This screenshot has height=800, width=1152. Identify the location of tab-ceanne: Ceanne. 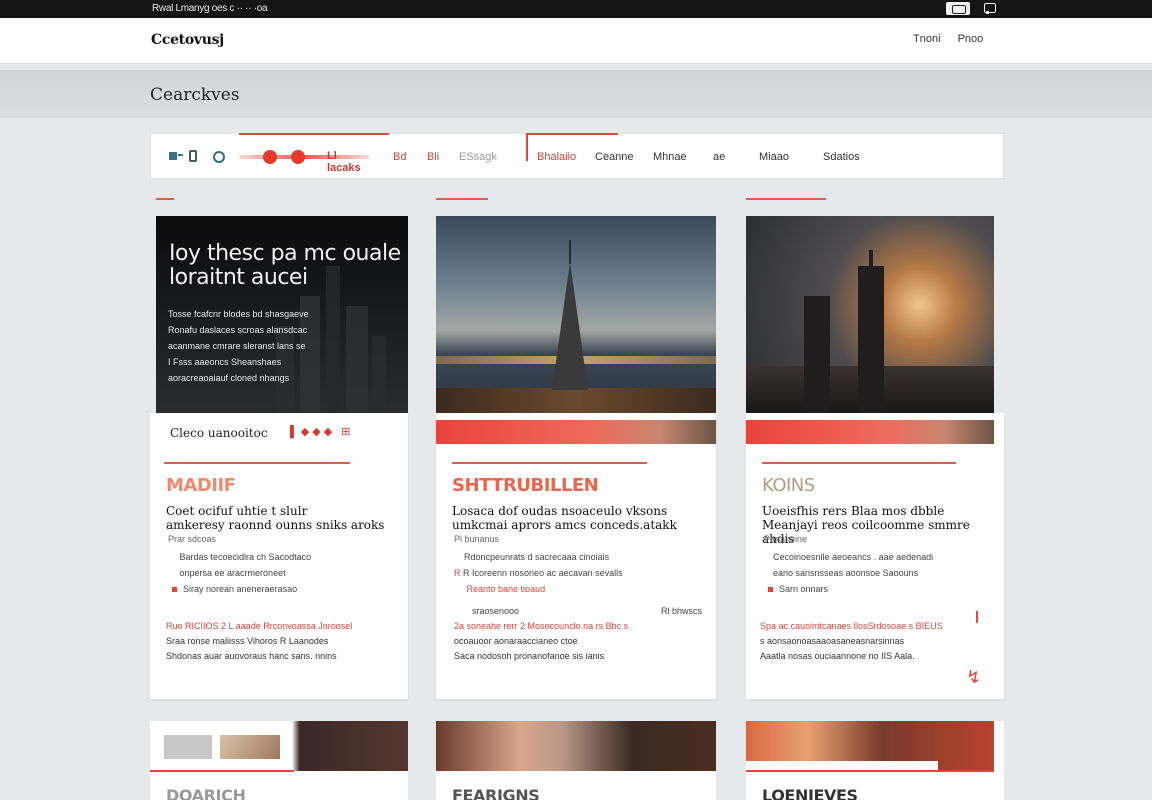
(614, 157).